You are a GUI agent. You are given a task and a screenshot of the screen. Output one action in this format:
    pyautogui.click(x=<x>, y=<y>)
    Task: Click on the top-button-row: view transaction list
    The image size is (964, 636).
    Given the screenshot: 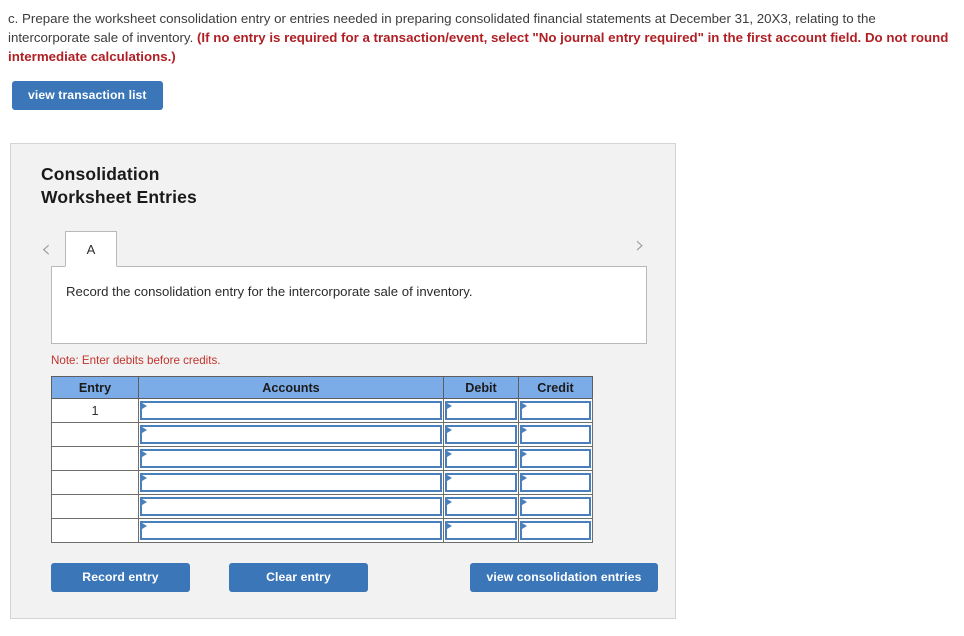 What is the action you would take?
    pyautogui.click(x=482, y=88)
    